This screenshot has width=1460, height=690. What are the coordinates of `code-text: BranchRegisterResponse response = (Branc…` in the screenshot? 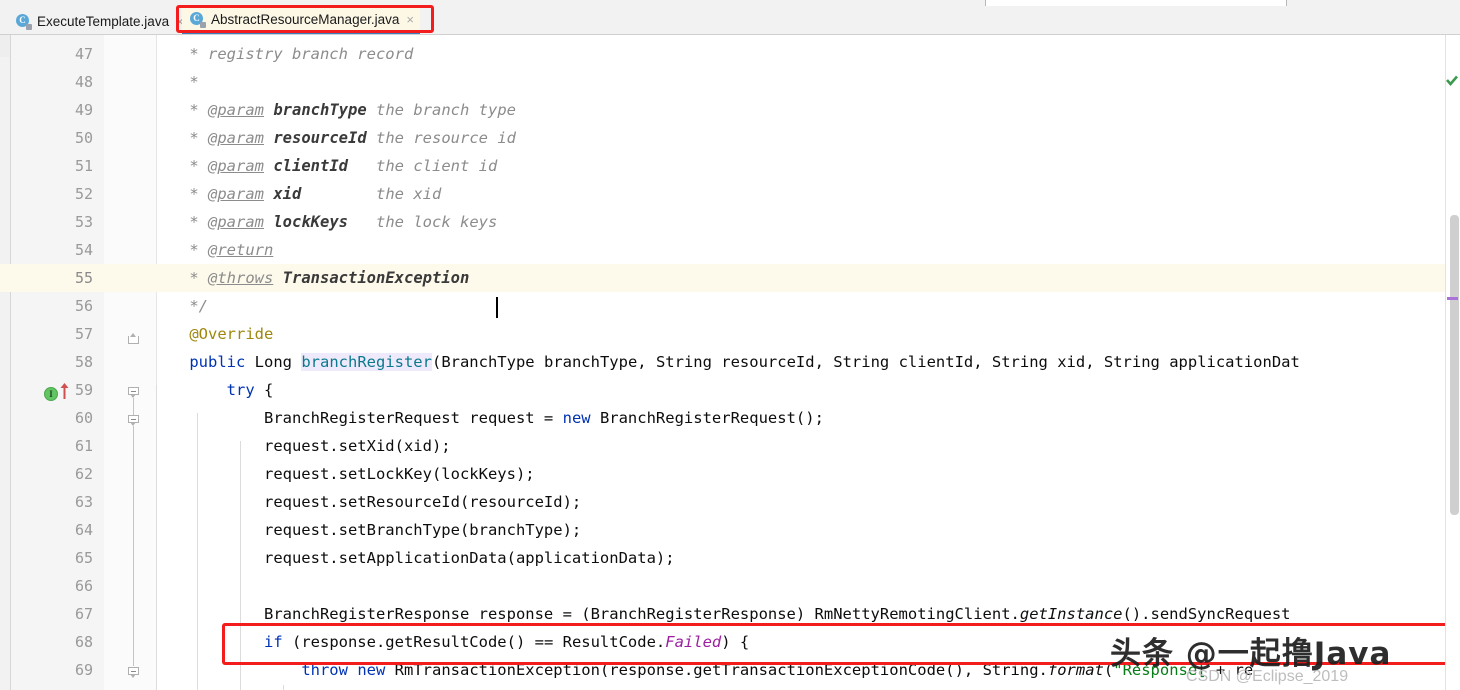 It's located at (721, 614).